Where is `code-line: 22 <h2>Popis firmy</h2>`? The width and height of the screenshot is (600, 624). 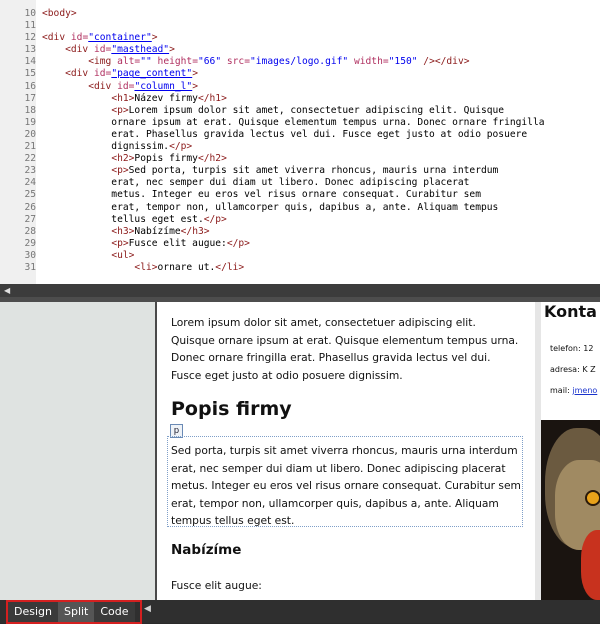 code-line: 22 <h2>Popis firmy</h2> is located at coordinates (300, 159).